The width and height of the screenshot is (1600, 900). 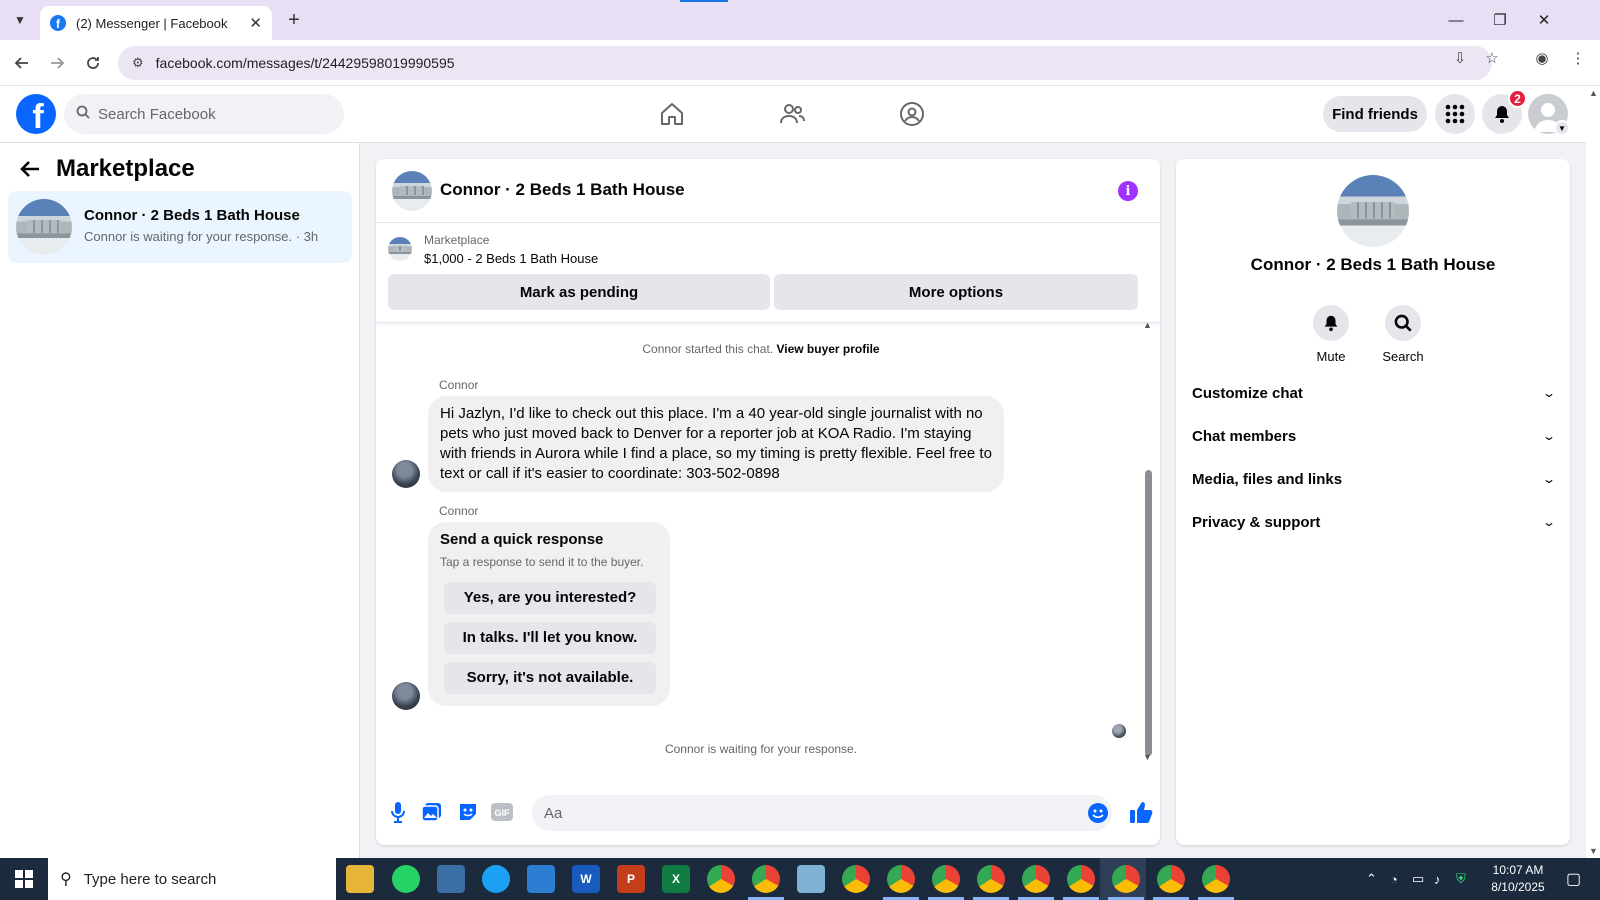 I want to click on search-icon, so click(x=83, y=114).